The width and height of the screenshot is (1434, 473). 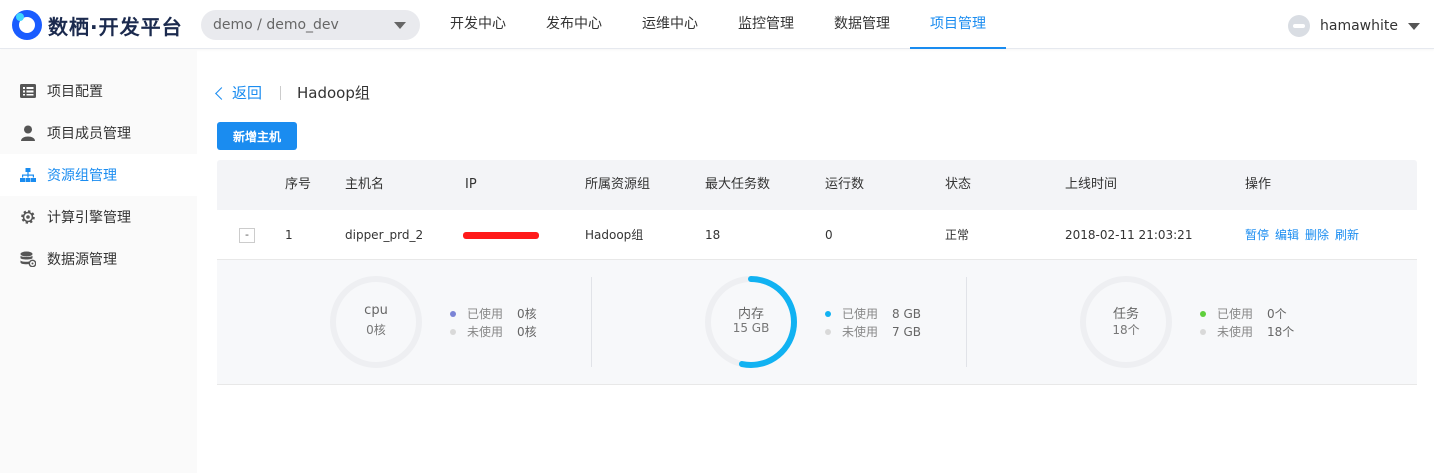 I want to click on user-name: hamawhite, so click(x=1359, y=26).